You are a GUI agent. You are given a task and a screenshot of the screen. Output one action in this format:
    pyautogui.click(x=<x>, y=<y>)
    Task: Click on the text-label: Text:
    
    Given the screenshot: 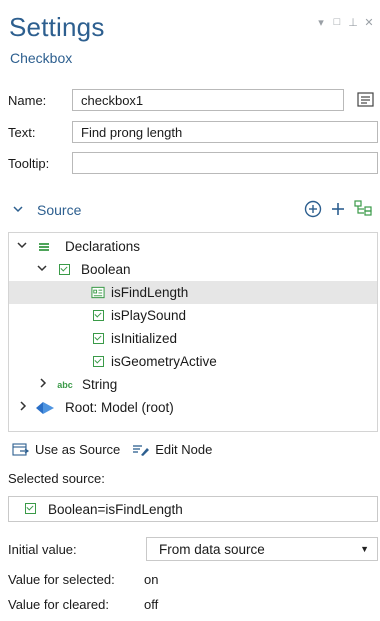 What is the action you would take?
    pyautogui.click(x=22, y=132)
    